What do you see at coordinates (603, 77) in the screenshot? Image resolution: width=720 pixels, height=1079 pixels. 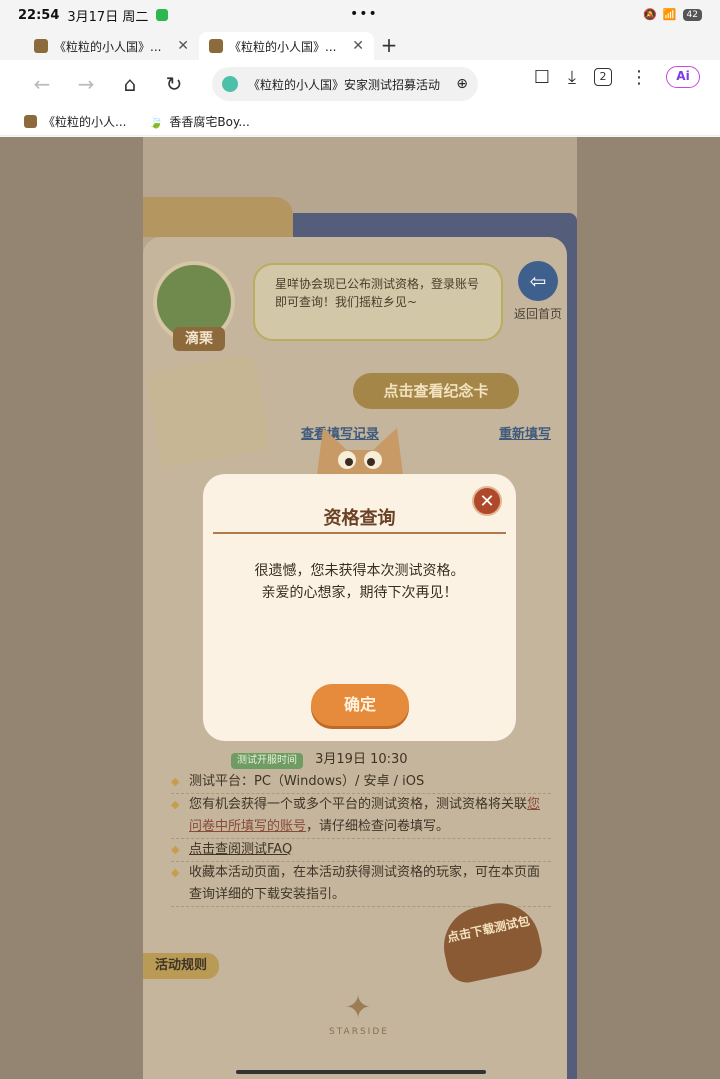 I see `tab-count-button: 2` at bounding box center [603, 77].